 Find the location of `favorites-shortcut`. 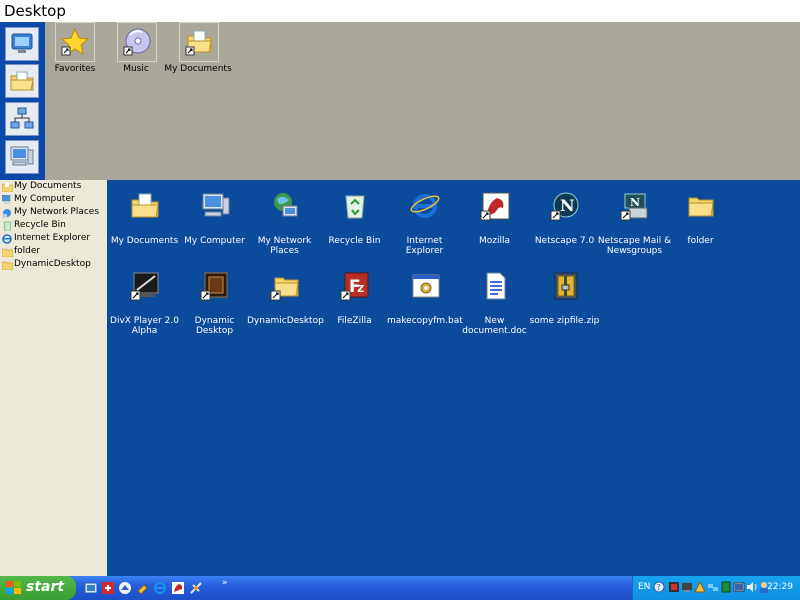

favorites-shortcut is located at coordinates (75, 42).